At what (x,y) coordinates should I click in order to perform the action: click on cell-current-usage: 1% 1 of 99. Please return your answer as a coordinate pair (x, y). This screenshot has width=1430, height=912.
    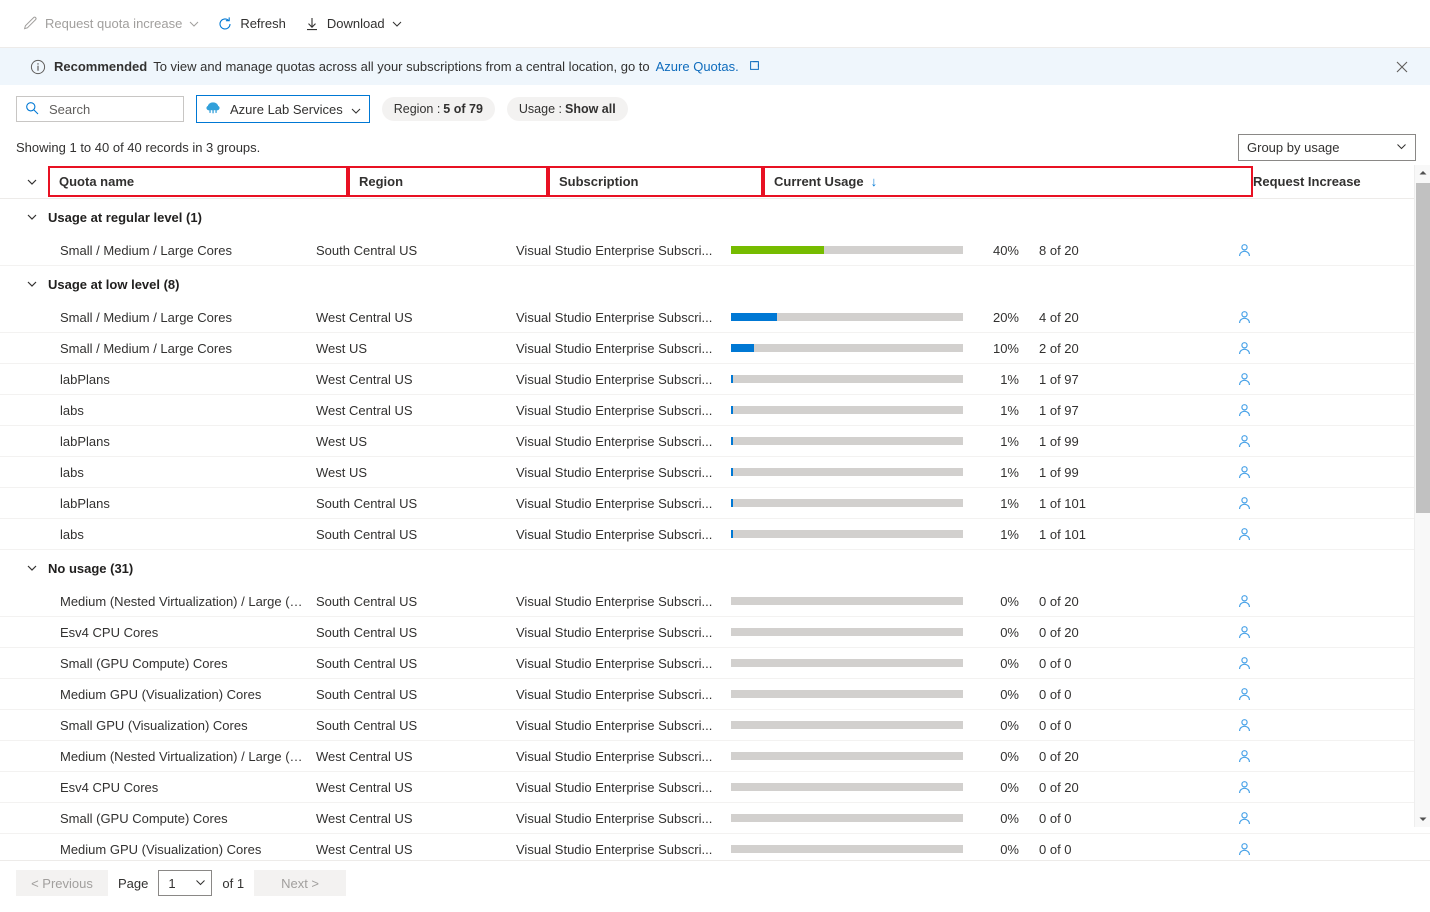
    Looking at the image, I should click on (976, 441).